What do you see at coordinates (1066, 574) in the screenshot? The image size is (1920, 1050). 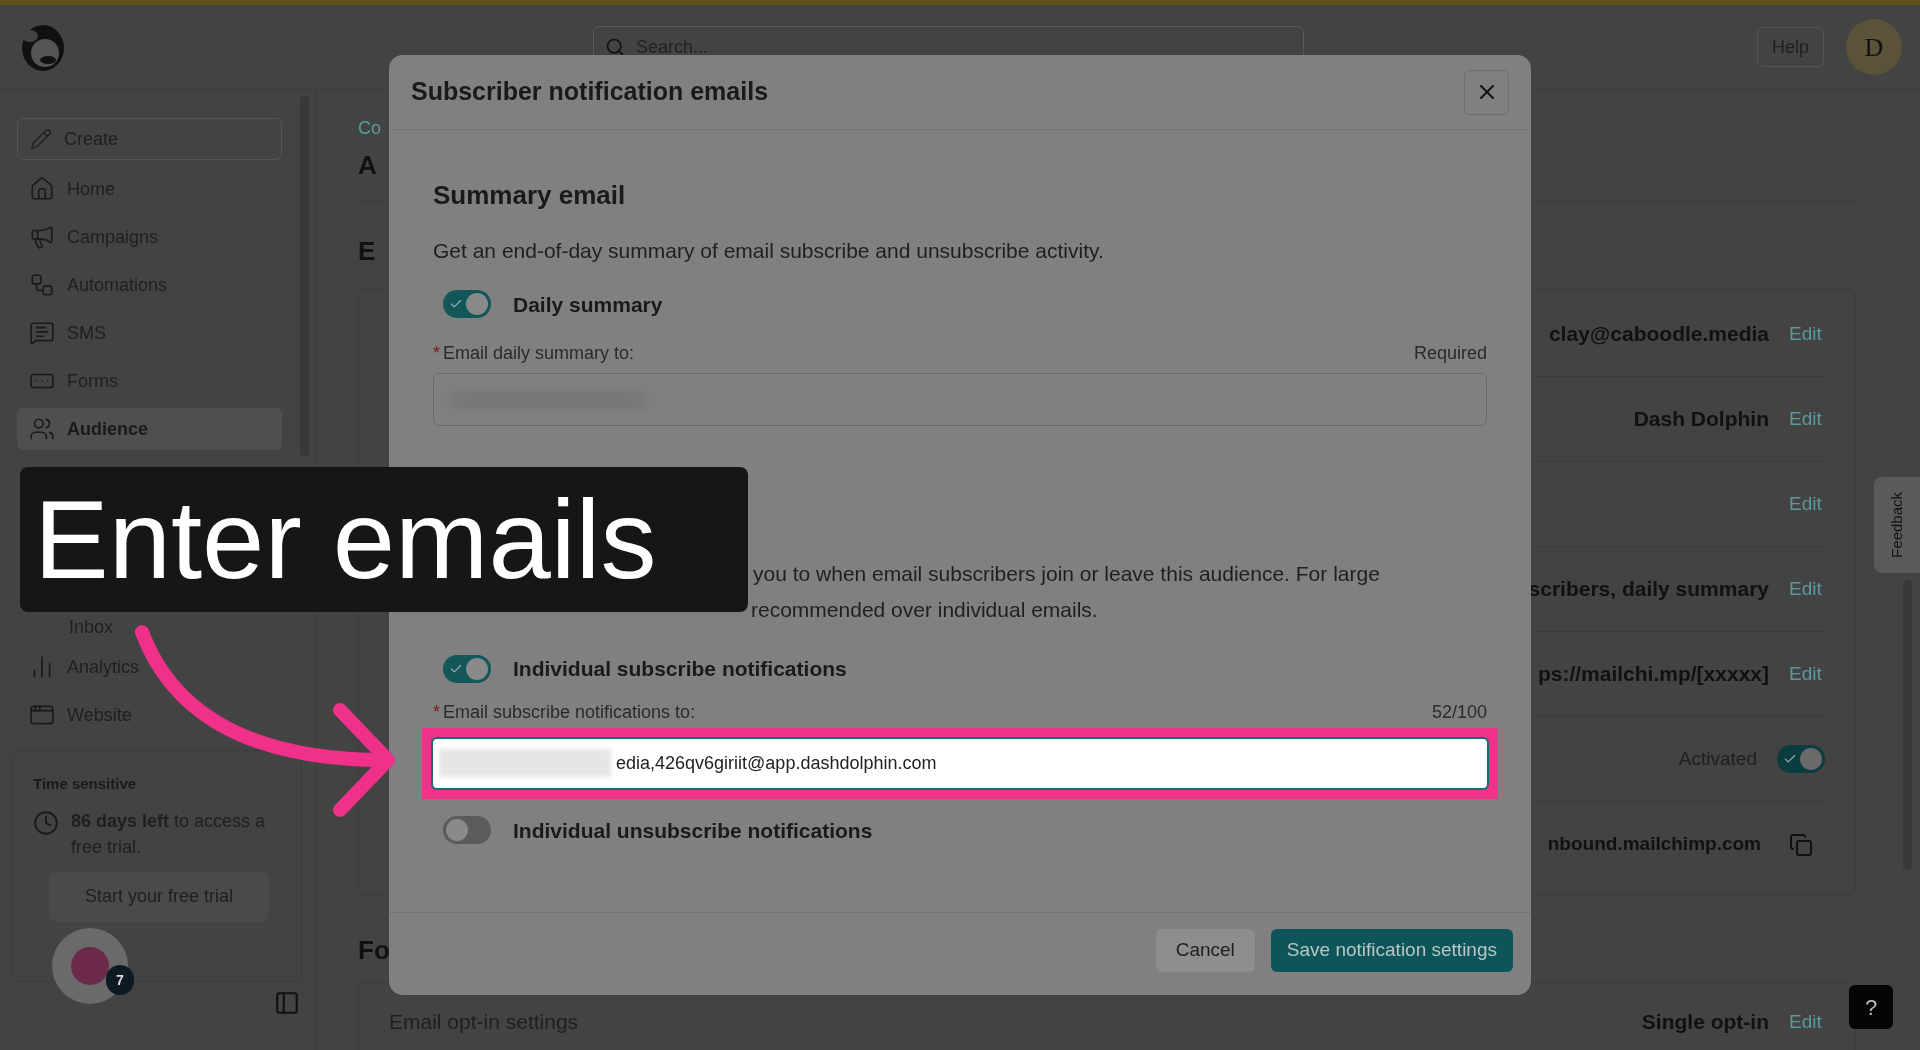 I see `section-description: you to when email subscribers join or leave this audience. For large` at bounding box center [1066, 574].